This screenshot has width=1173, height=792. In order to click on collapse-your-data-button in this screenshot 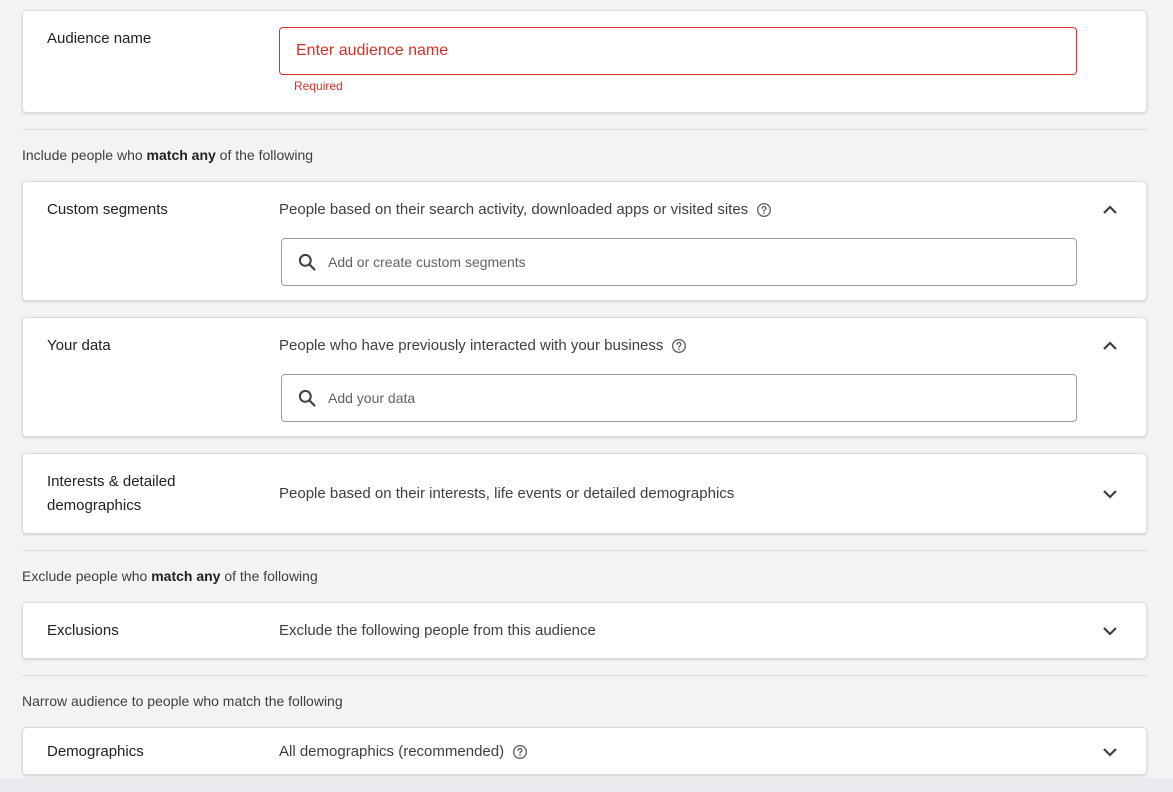, I will do `click(1110, 346)`.